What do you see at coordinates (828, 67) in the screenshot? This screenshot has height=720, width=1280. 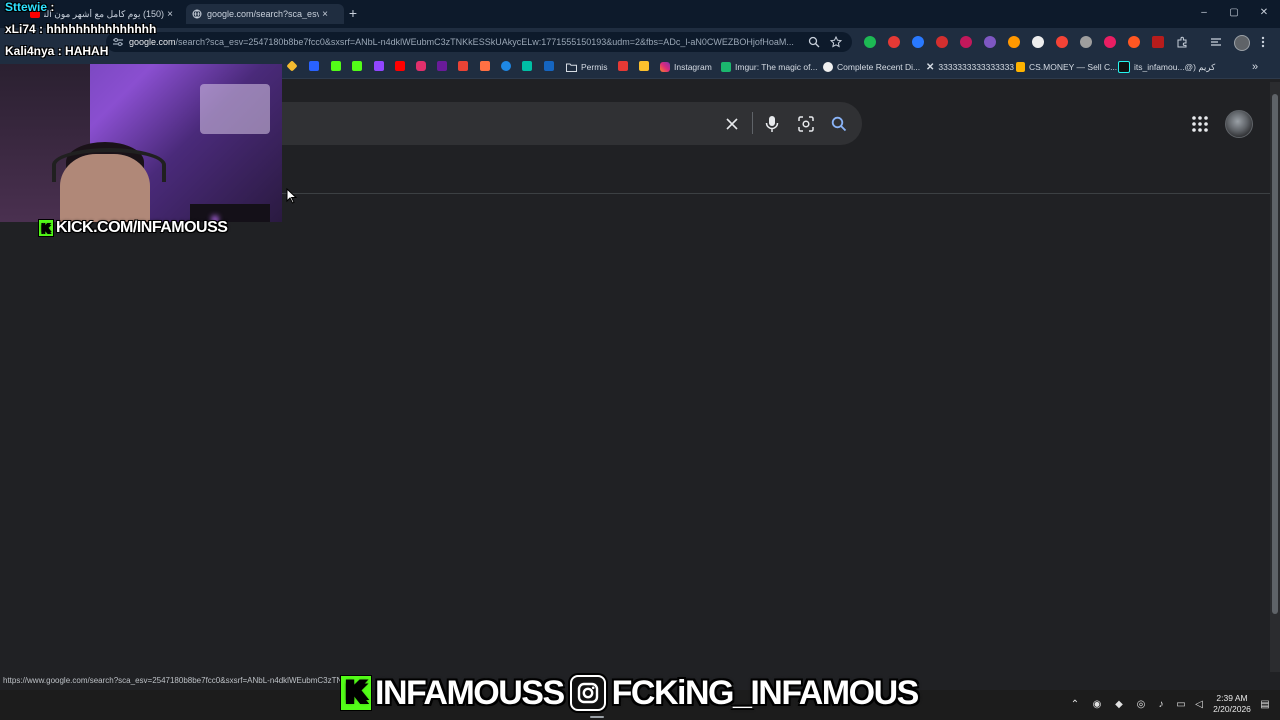 I see `github-icon` at bounding box center [828, 67].